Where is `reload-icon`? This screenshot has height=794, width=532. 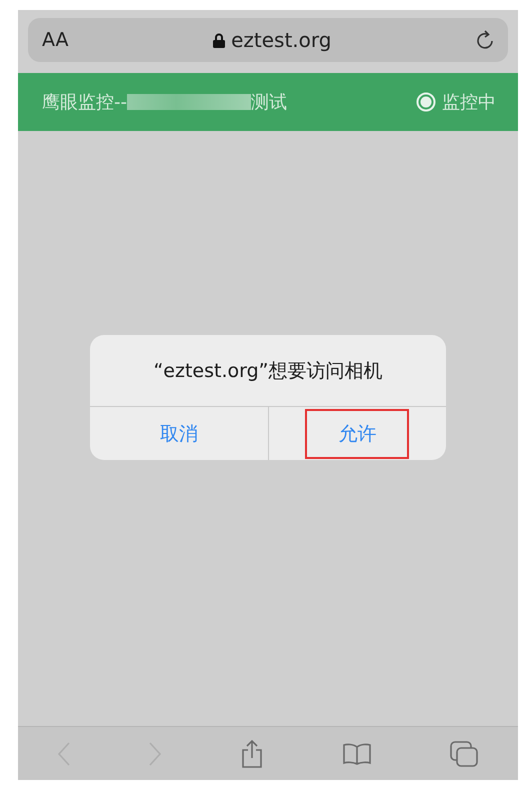 reload-icon is located at coordinates (485, 40).